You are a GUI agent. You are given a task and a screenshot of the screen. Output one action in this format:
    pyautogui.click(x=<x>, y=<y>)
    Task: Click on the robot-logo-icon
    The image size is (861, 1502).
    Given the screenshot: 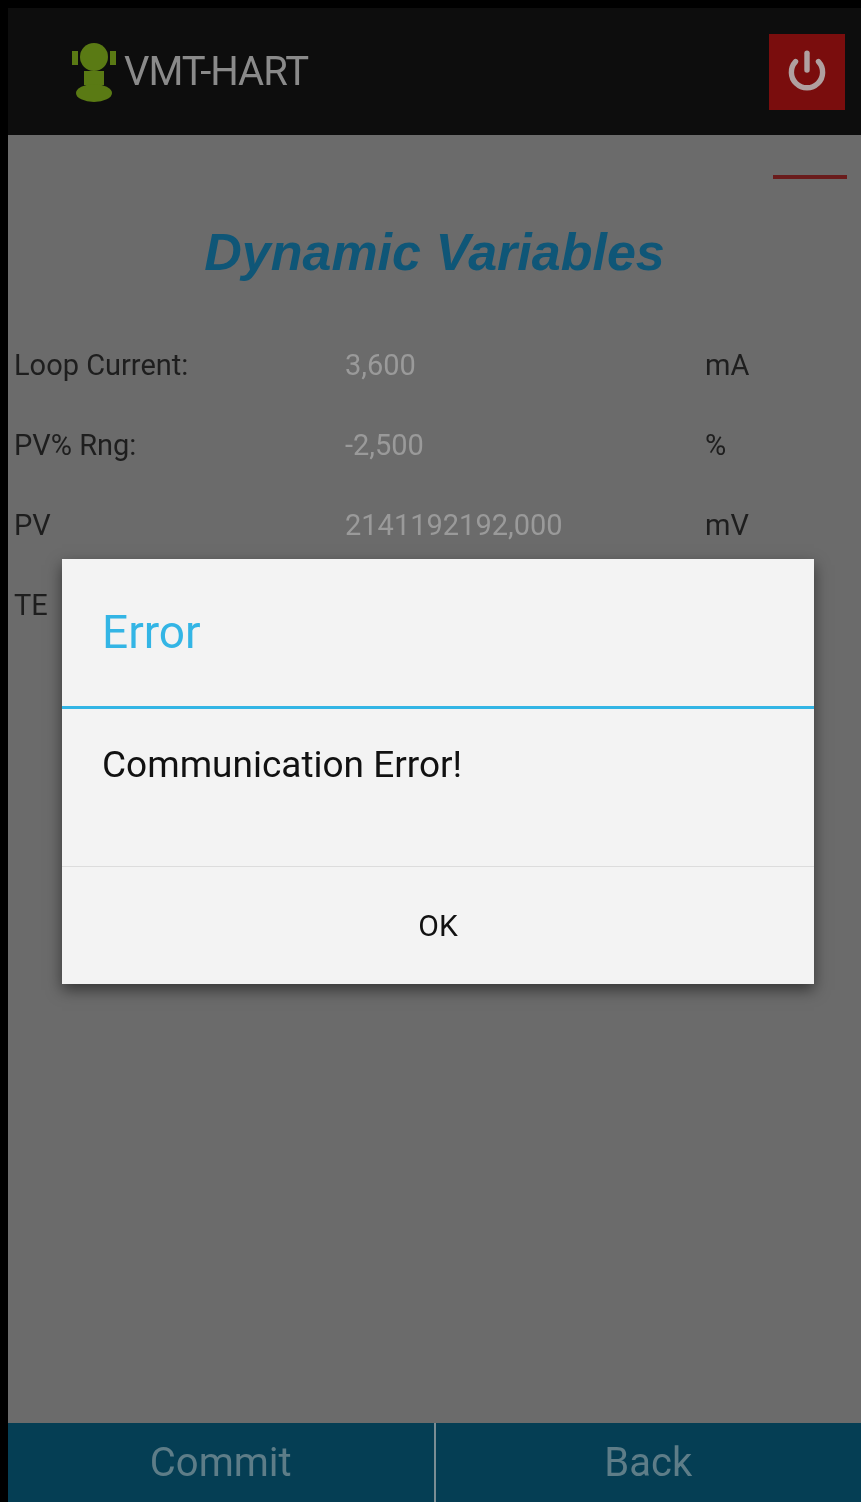 What is the action you would take?
    pyautogui.click(x=94, y=71)
    